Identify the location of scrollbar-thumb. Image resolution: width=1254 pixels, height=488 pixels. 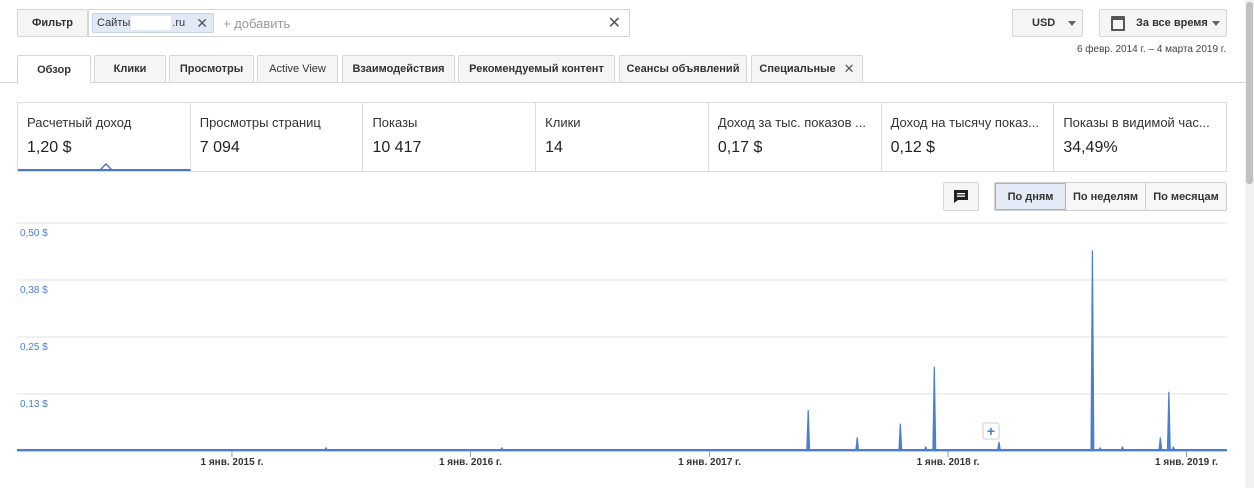
(1249, 93).